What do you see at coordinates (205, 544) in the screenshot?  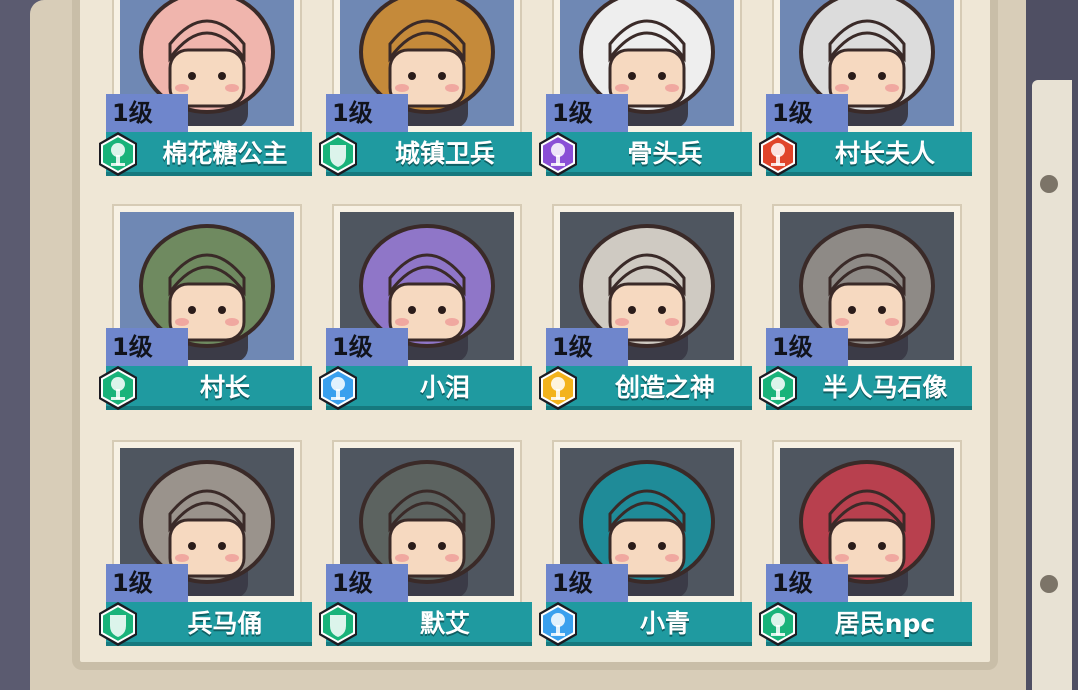 I see `character-card: 1级兵马俑` at bounding box center [205, 544].